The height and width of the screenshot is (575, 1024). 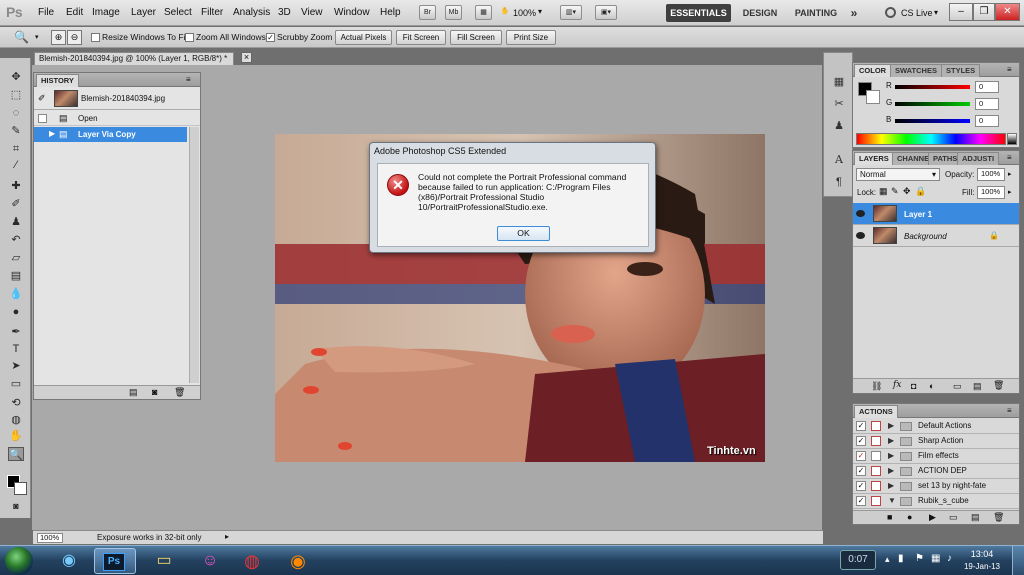 I want to click on history-tab: HISTORY, so click(x=57, y=80).